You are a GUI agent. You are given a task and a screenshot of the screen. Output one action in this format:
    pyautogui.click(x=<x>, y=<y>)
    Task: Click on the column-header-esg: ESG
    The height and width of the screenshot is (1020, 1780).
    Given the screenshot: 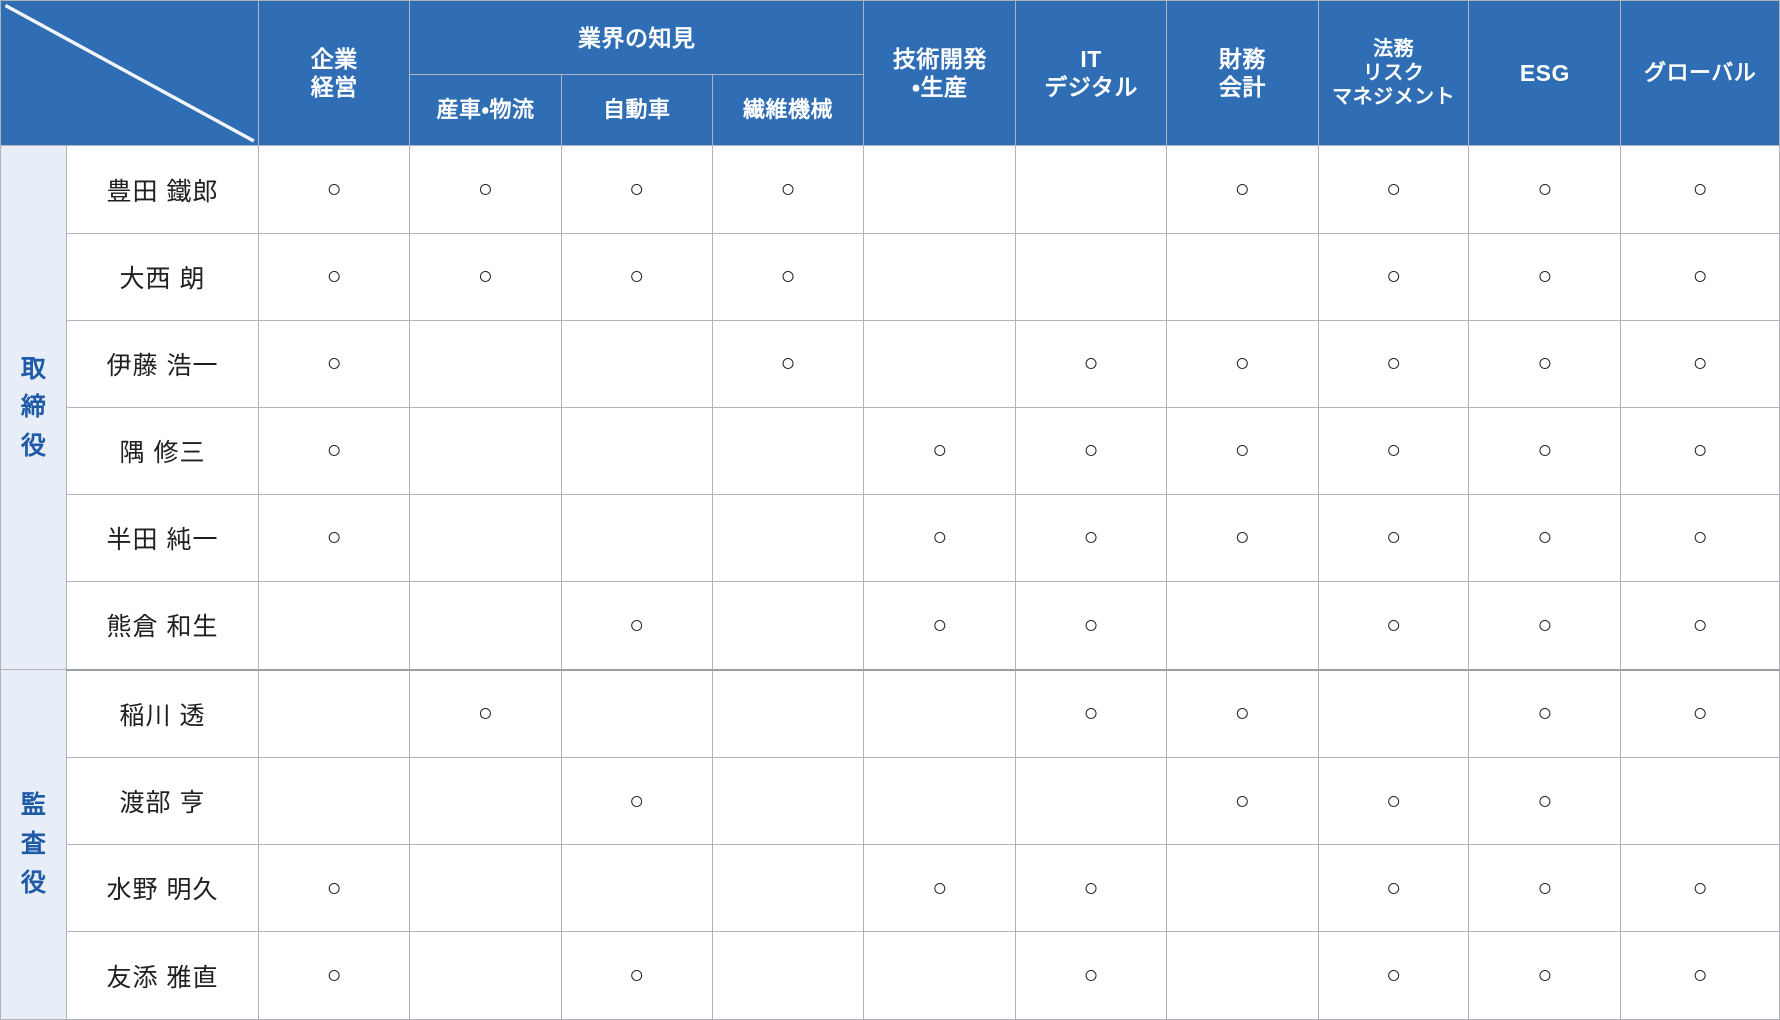 What is the action you would take?
    pyautogui.click(x=1545, y=73)
    